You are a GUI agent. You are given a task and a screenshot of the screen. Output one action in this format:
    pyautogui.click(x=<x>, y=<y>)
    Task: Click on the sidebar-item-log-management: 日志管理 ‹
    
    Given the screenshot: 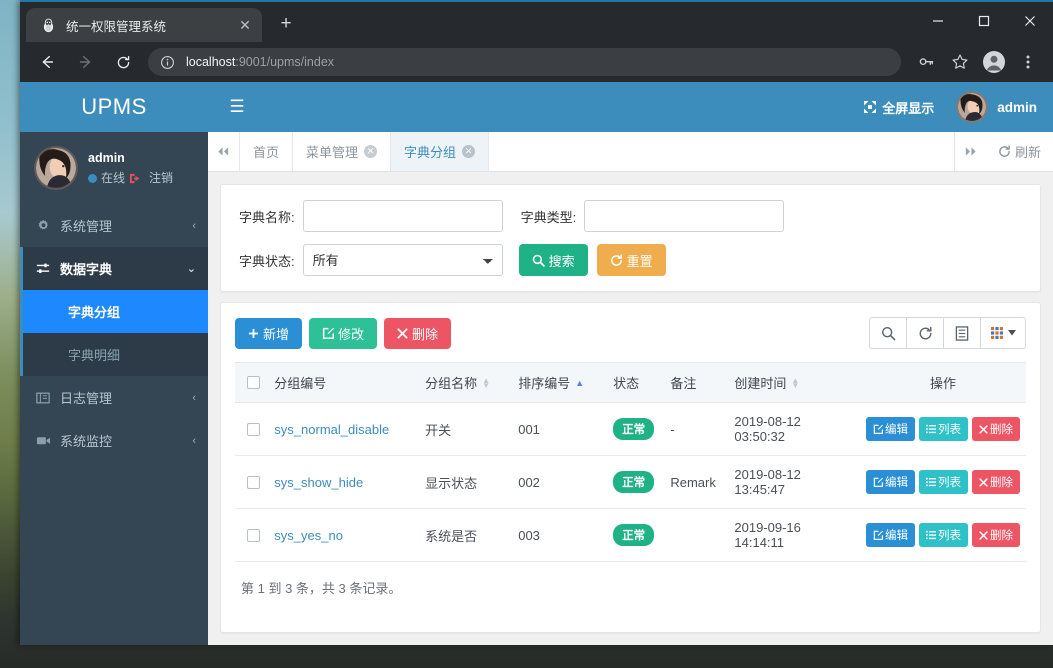 What is the action you would take?
    pyautogui.click(x=114, y=397)
    